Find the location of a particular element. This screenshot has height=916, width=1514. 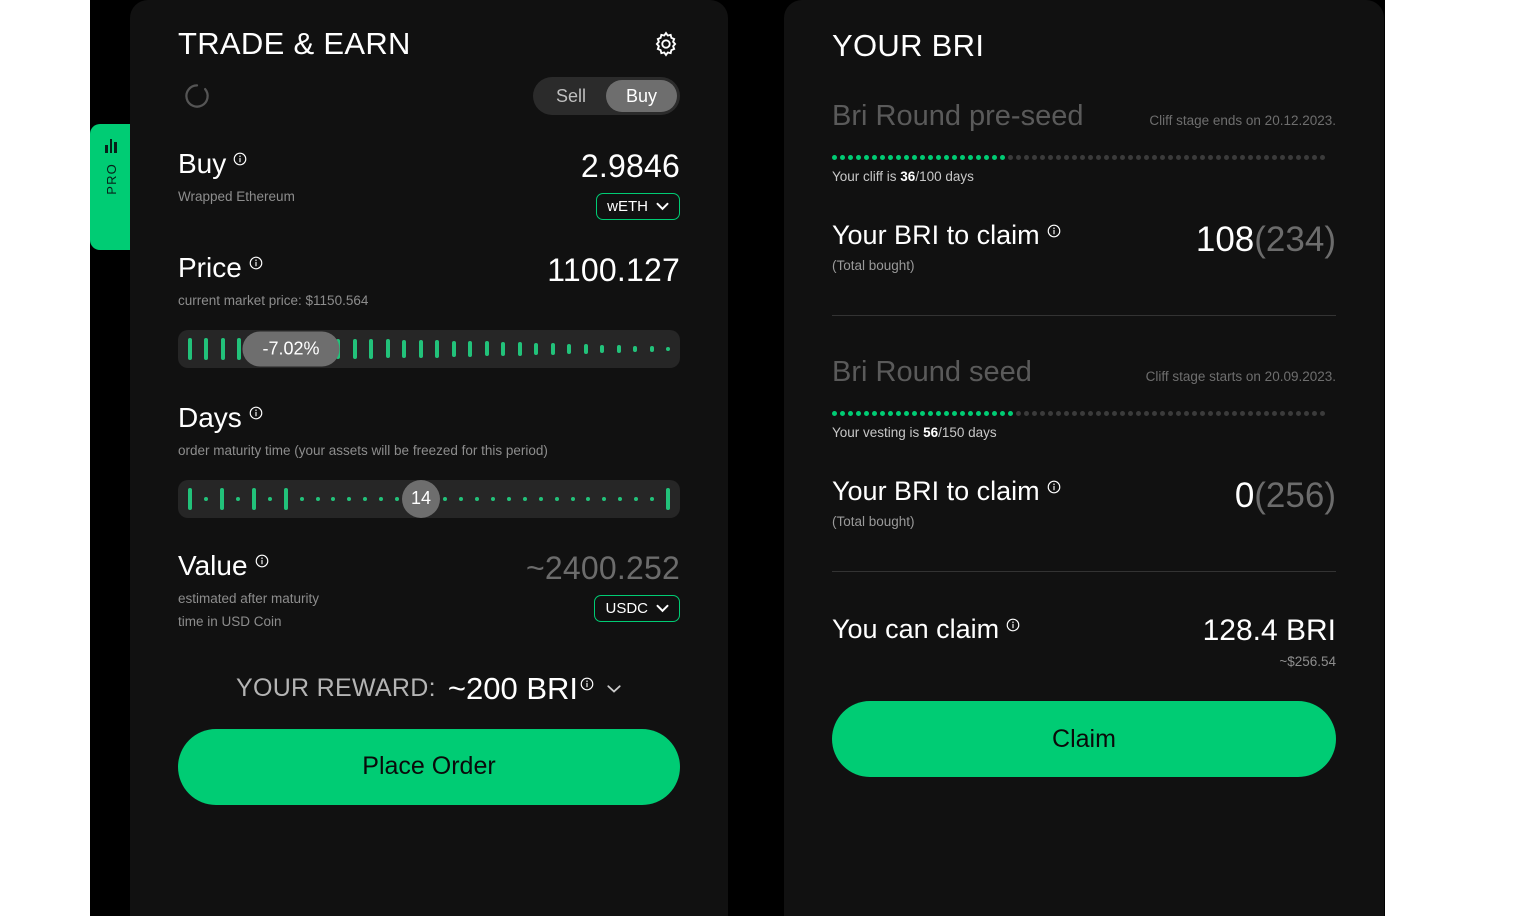

buy-label: Buy is located at coordinates (202, 163).